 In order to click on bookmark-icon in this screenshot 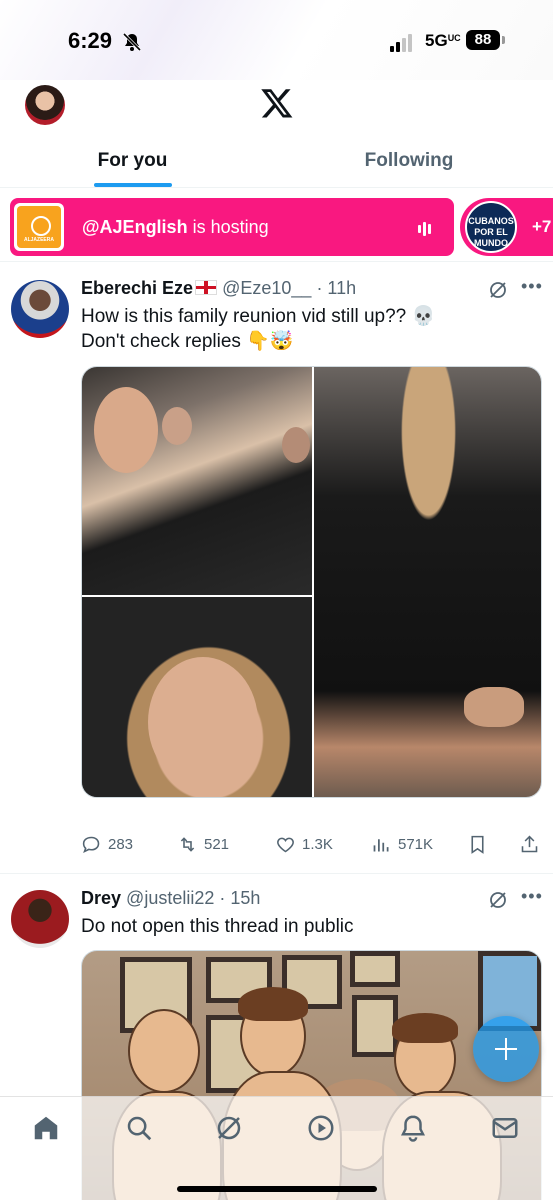, I will do `click(477, 844)`.